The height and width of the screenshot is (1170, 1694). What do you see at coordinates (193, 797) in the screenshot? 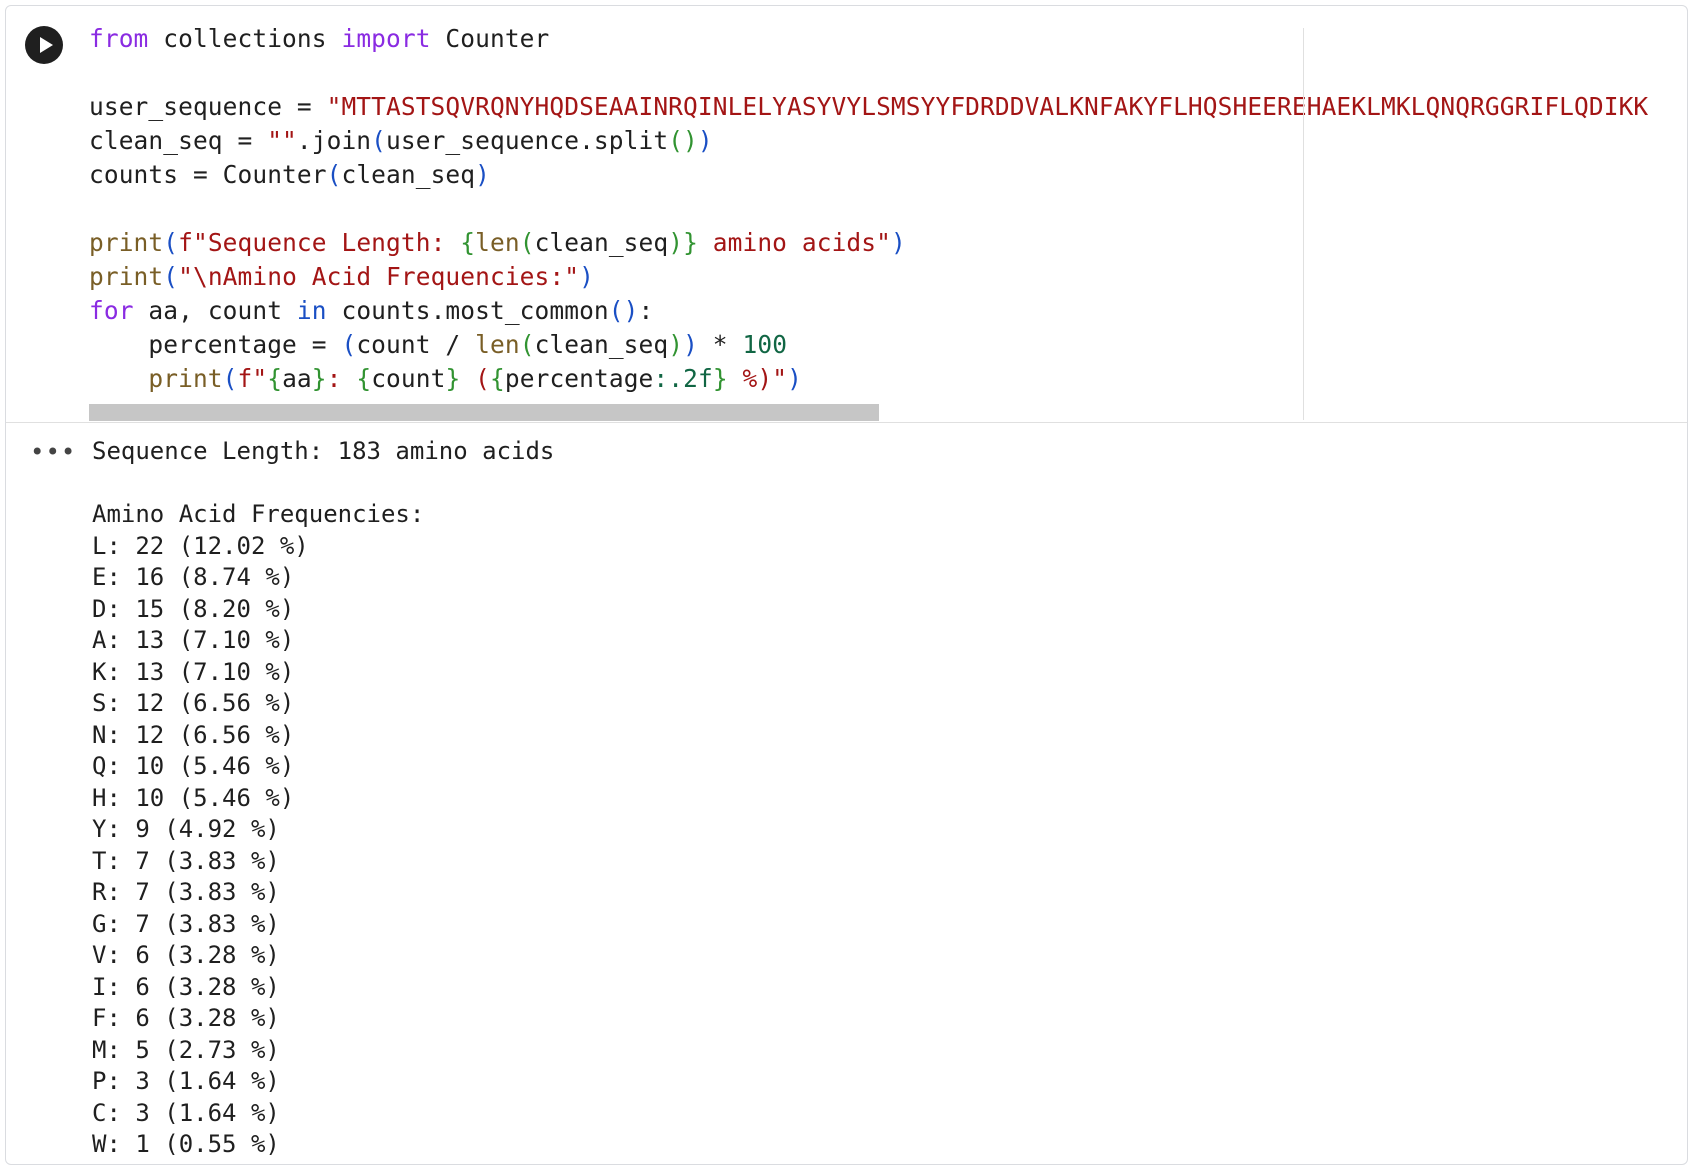
I see `output-line: H: 10 (5.46 %)` at bounding box center [193, 797].